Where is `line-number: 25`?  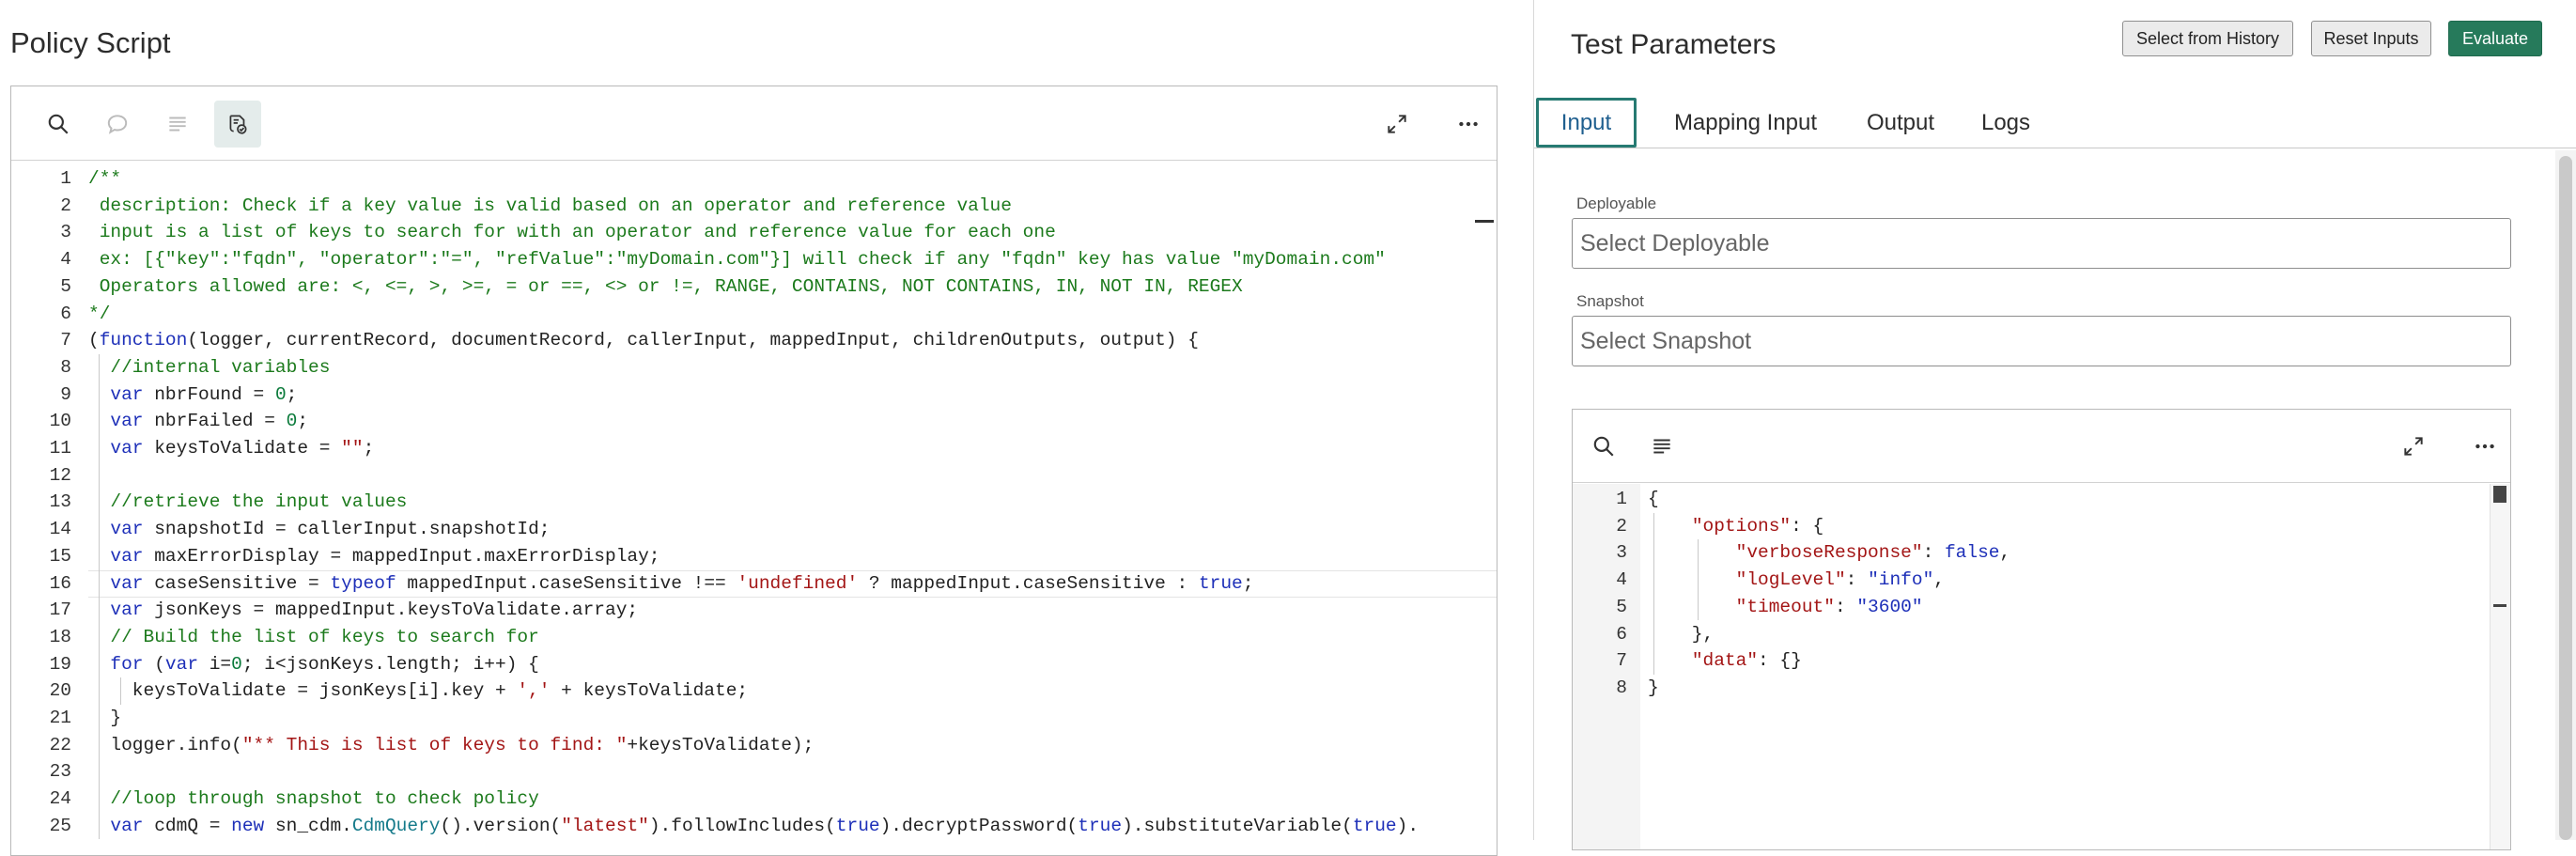 line-number: 25 is located at coordinates (60, 825).